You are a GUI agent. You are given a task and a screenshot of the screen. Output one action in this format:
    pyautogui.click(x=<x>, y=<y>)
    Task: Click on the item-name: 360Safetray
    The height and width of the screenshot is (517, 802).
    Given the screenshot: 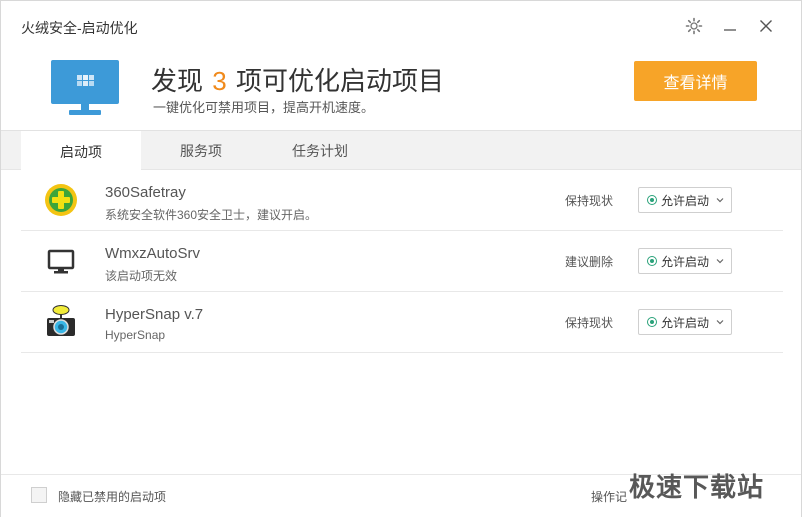 What is the action you would take?
    pyautogui.click(x=145, y=192)
    